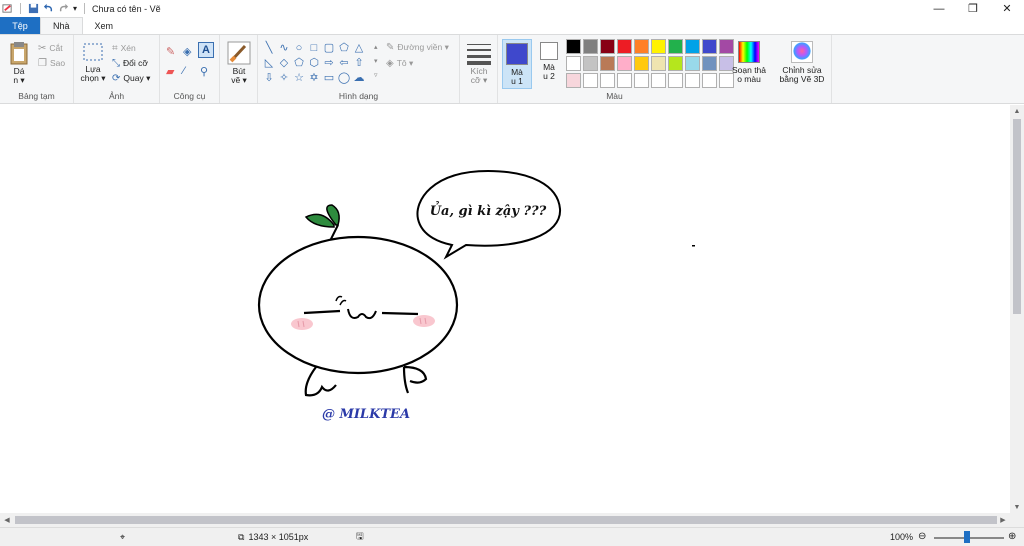  Describe the element at coordinates (269, 63) in the screenshot. I see `right-triangle-shape-icon: ◺` at that location.